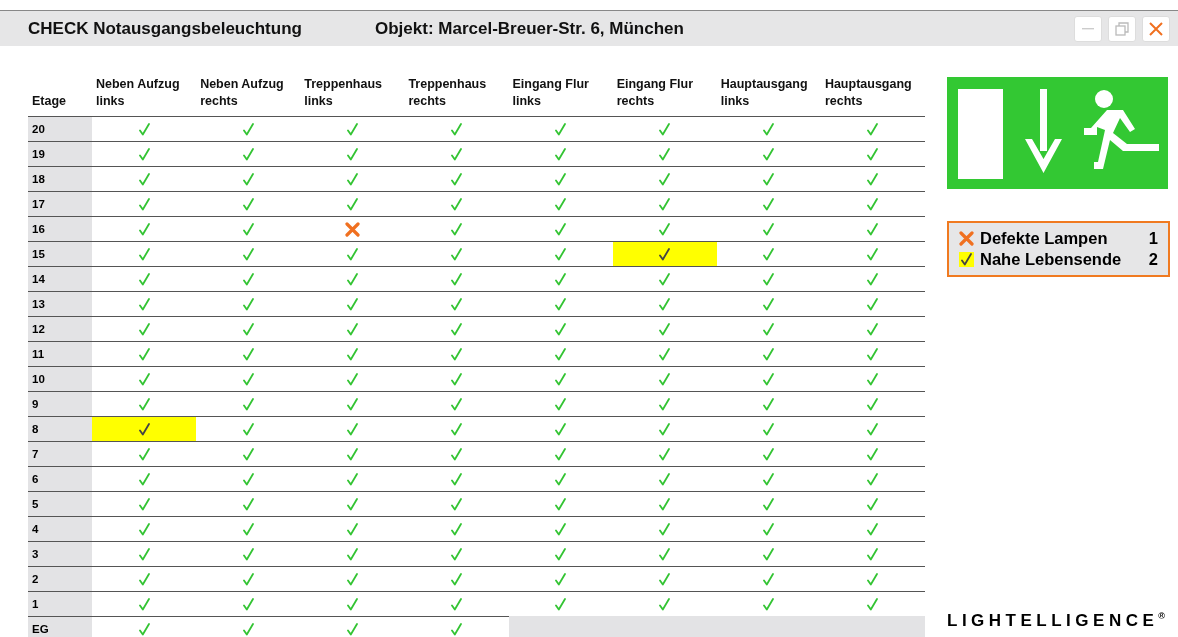 The height and width of the screenshot is (637, 1178). Describe the element at coordinates (60, 129) in the screenshot. I see `floor-cell: 20` at that location.